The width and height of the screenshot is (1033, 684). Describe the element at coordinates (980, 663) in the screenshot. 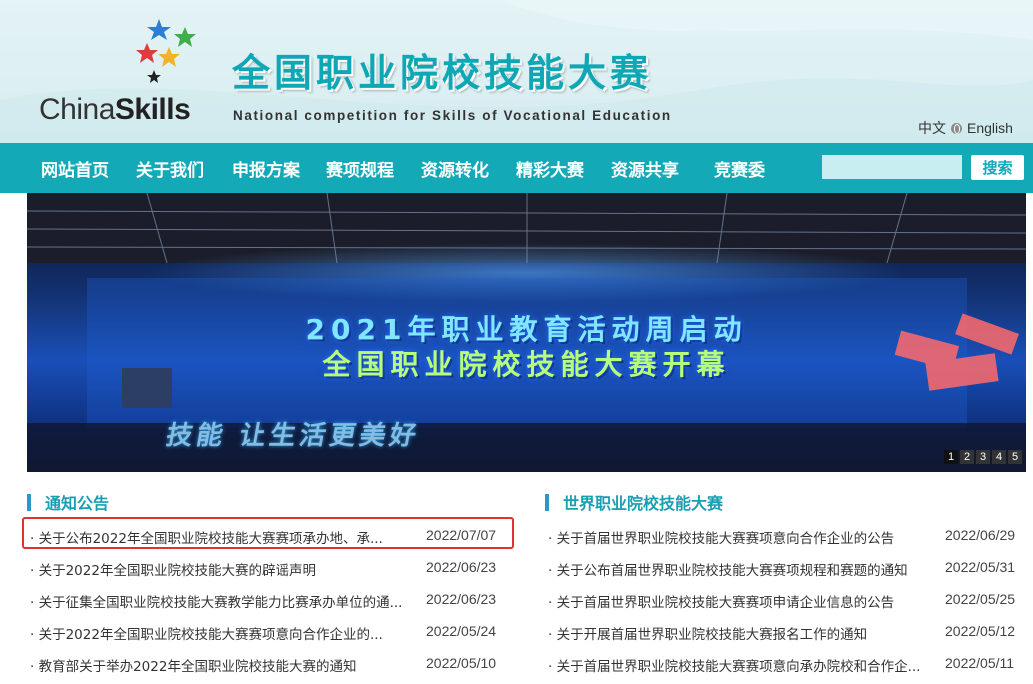

I see `list-item-date: 2022/05/11` at that location.